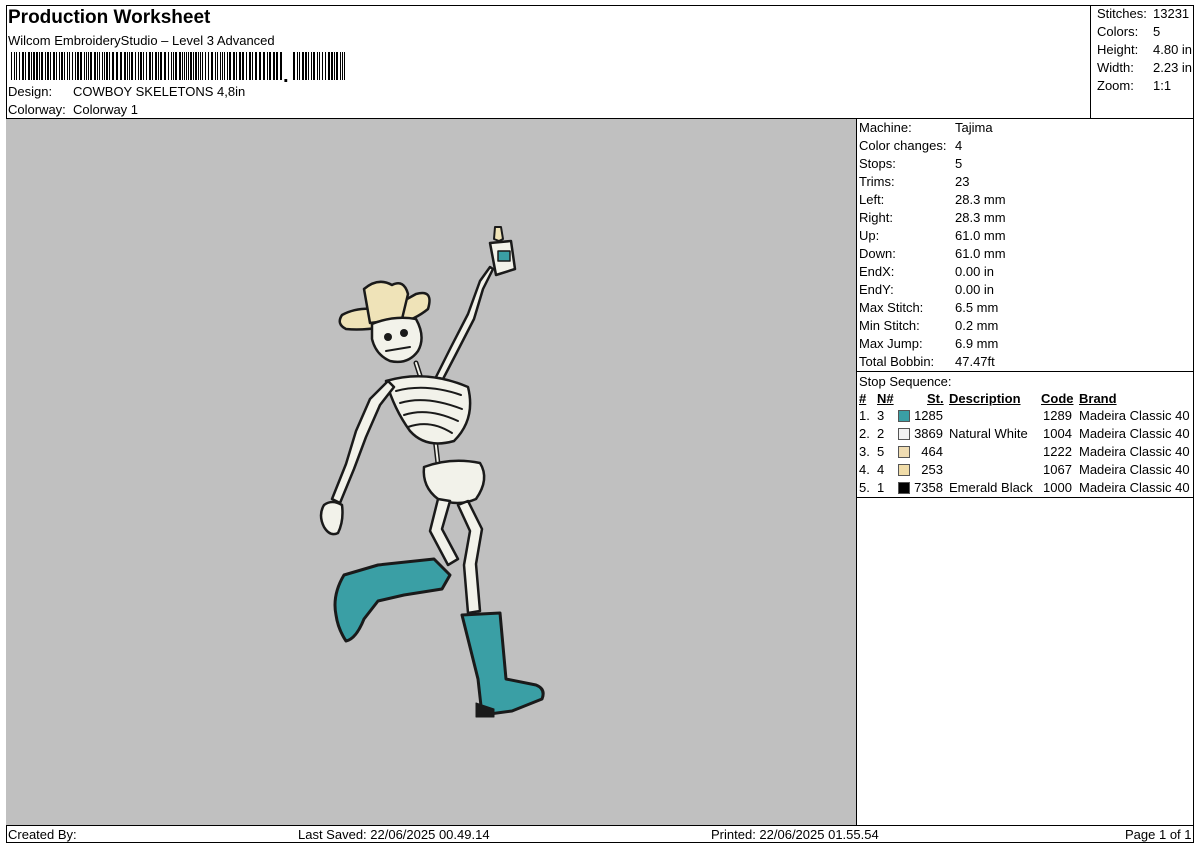 The height and width of the screenshot is (848, 1200). What do you see at coordinates (159, 91) in the screenshot?
I see `design-value: COWBOY SKELETONS 4,8in` at bounding box center [159, 91].